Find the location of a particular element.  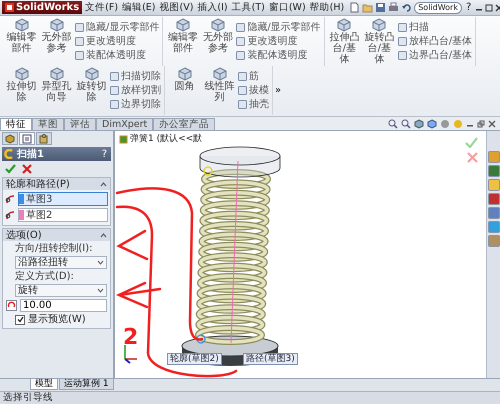

checkbox is located at coordinates (20, 319).